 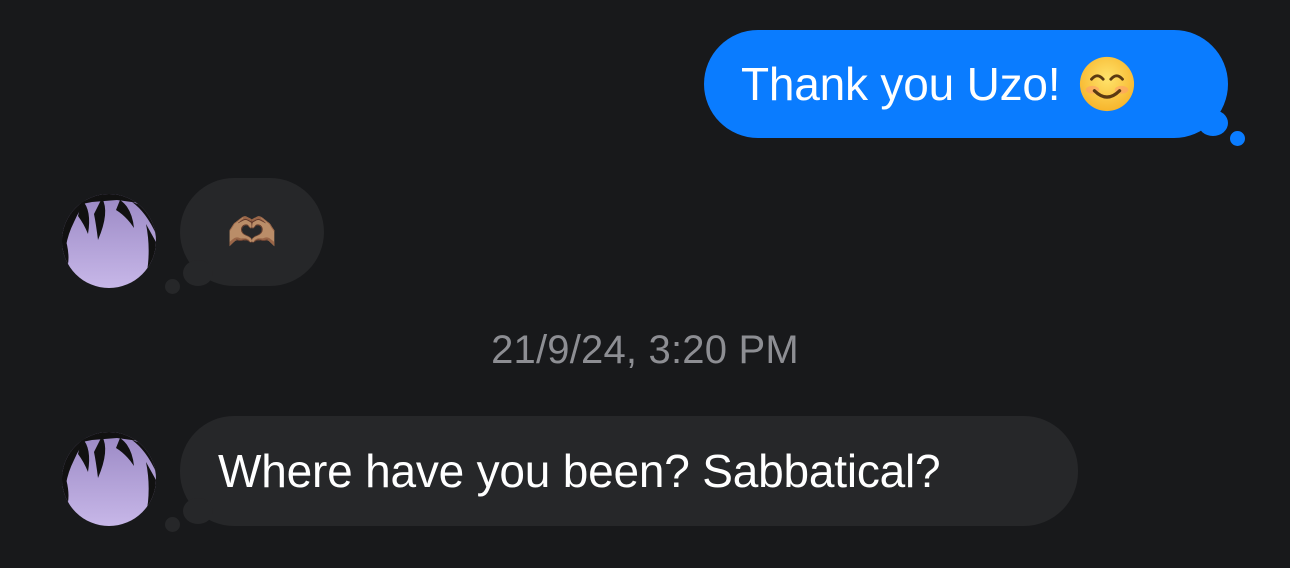 I want to click on outgoing-message-text: Thank you Uzo!, so click(x=901, y=84).